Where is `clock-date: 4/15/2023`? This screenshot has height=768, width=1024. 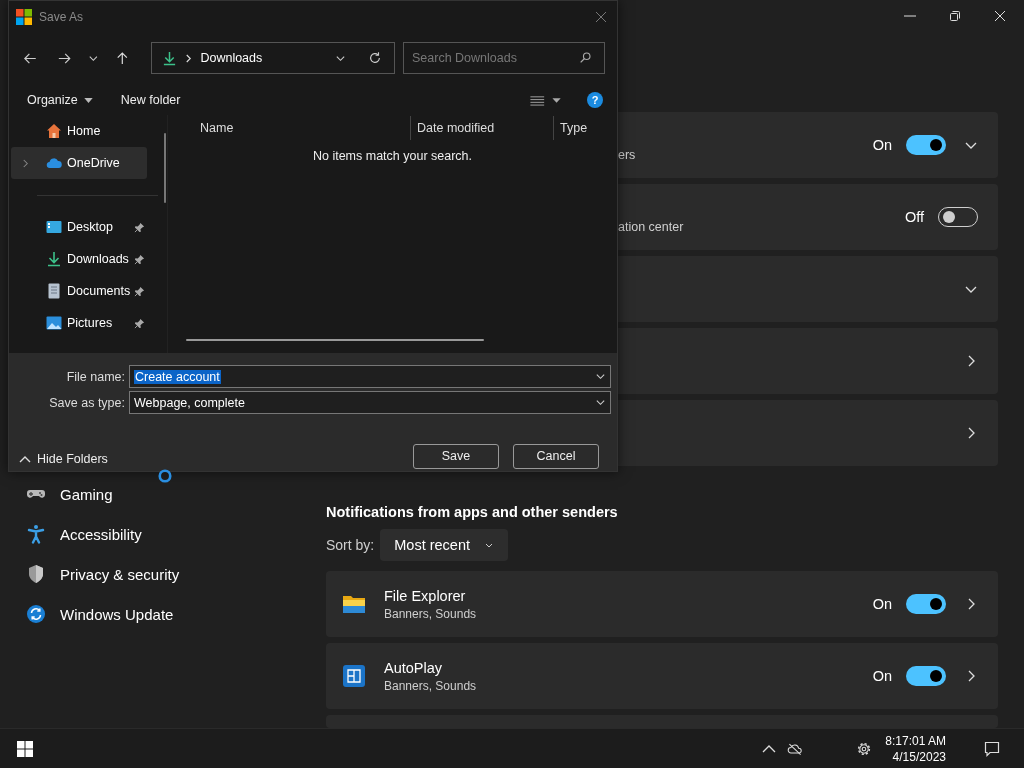
clock-date: 4/15/2023 is located at coordinates (919, 756).